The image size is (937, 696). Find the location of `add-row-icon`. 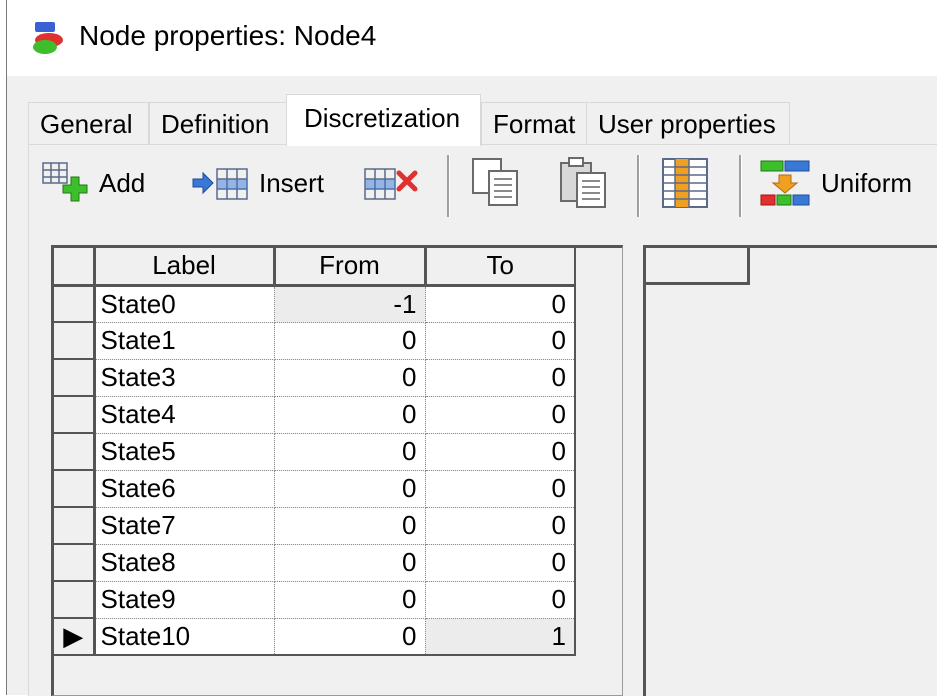

add-row-icon is located at coordinates (65, 182).